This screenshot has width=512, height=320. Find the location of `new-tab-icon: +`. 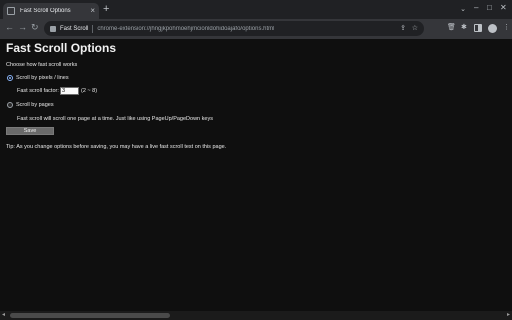

new-tab-icon: + is located at coordinates (106, 9).